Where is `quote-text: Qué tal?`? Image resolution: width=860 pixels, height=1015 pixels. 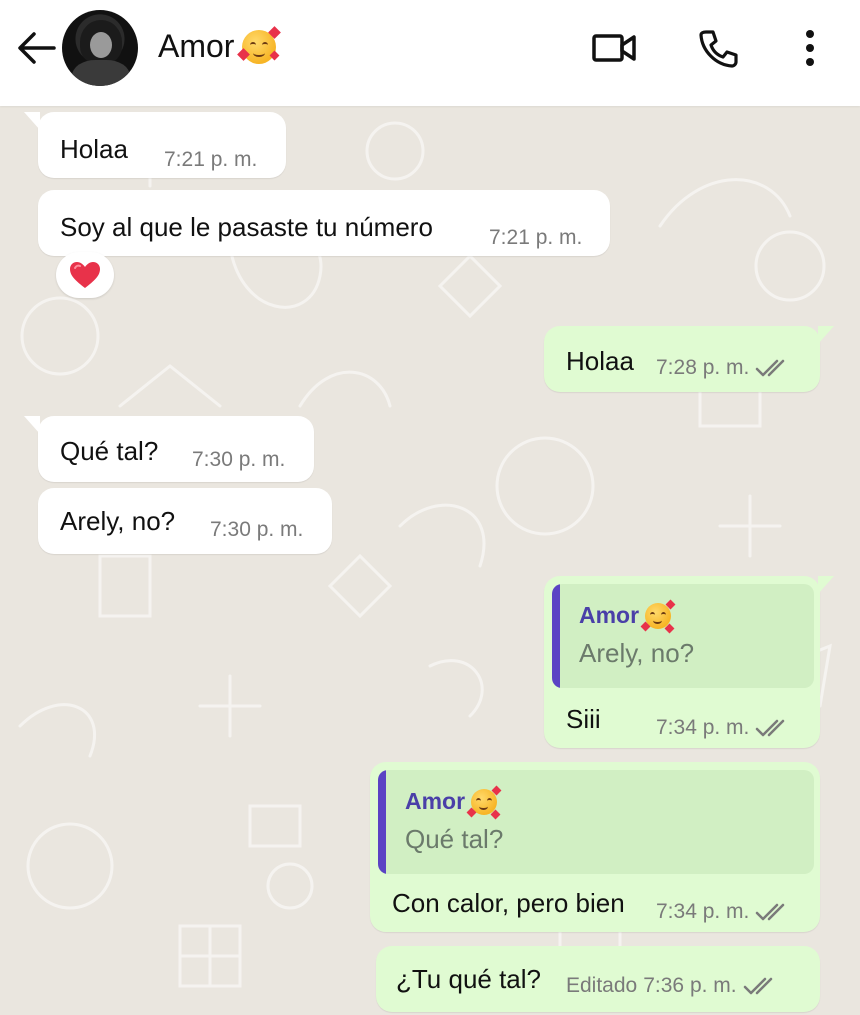 quote-text: Qué tal? is located at coordinates (454, 839).